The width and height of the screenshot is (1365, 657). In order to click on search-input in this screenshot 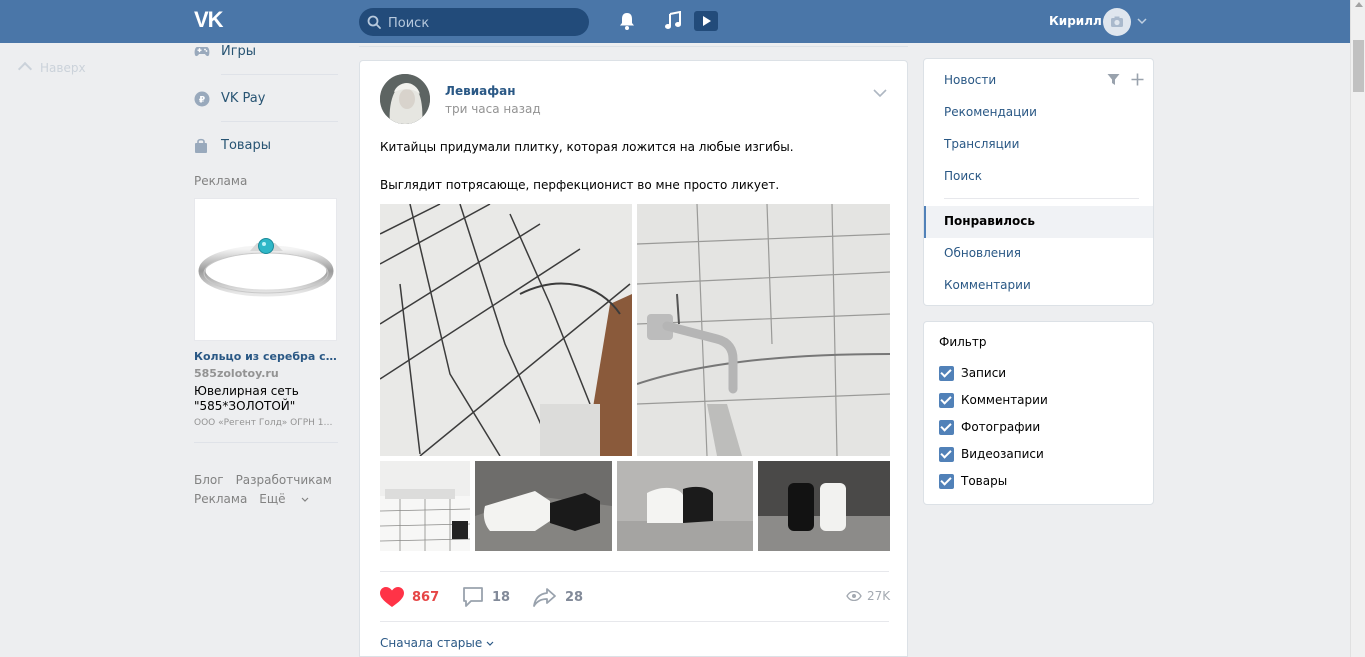, I will do `click(483, 23)`.